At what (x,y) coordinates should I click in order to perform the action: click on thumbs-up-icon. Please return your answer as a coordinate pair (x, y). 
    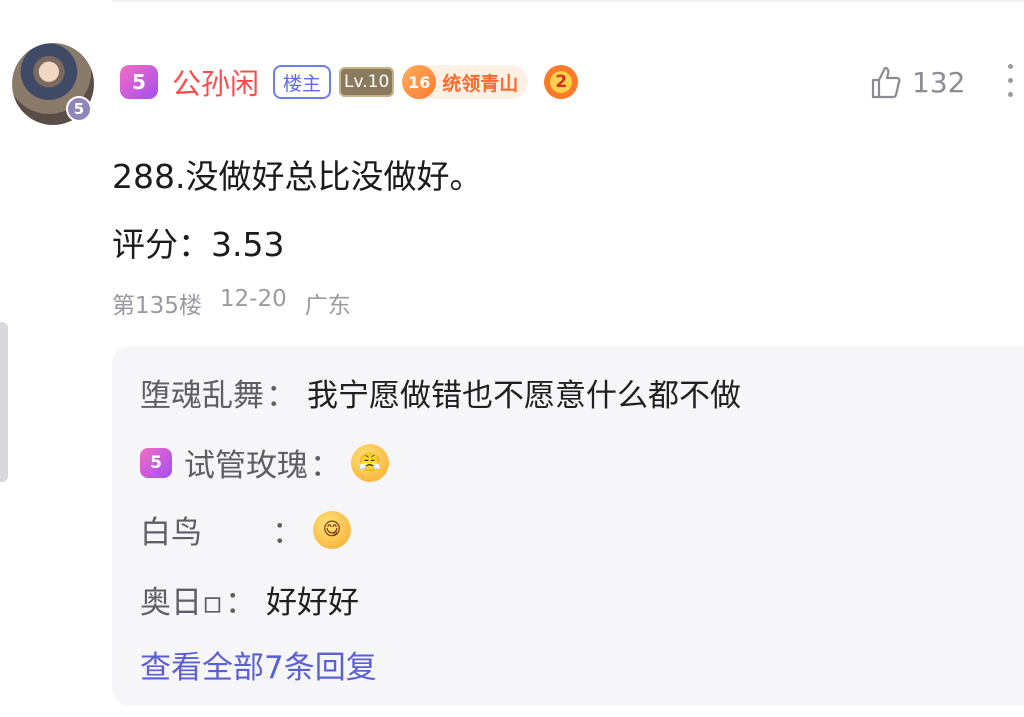
    Looking at the image, I should click on (886, 82).